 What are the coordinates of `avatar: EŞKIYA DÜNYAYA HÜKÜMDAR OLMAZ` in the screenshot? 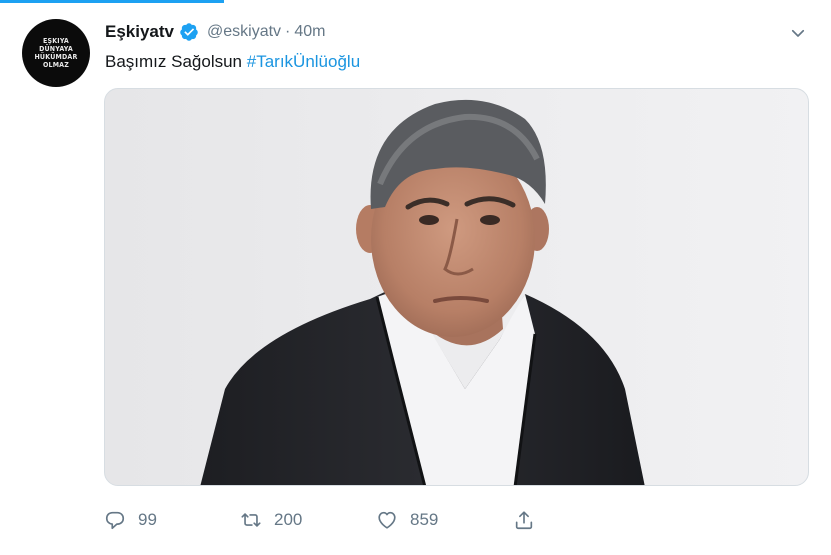 It's located at (56, 53).